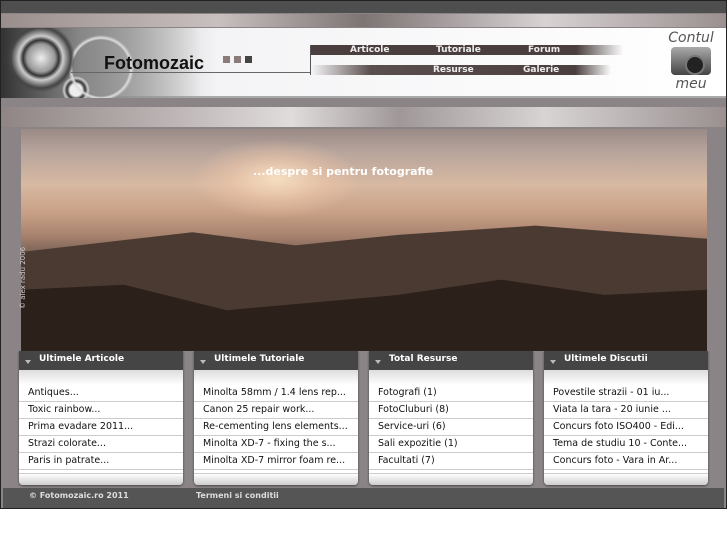  What do you see at coordinates (691, 84) in the screenshot?
I see `account-label: meu` at bounding box center [691, 84].